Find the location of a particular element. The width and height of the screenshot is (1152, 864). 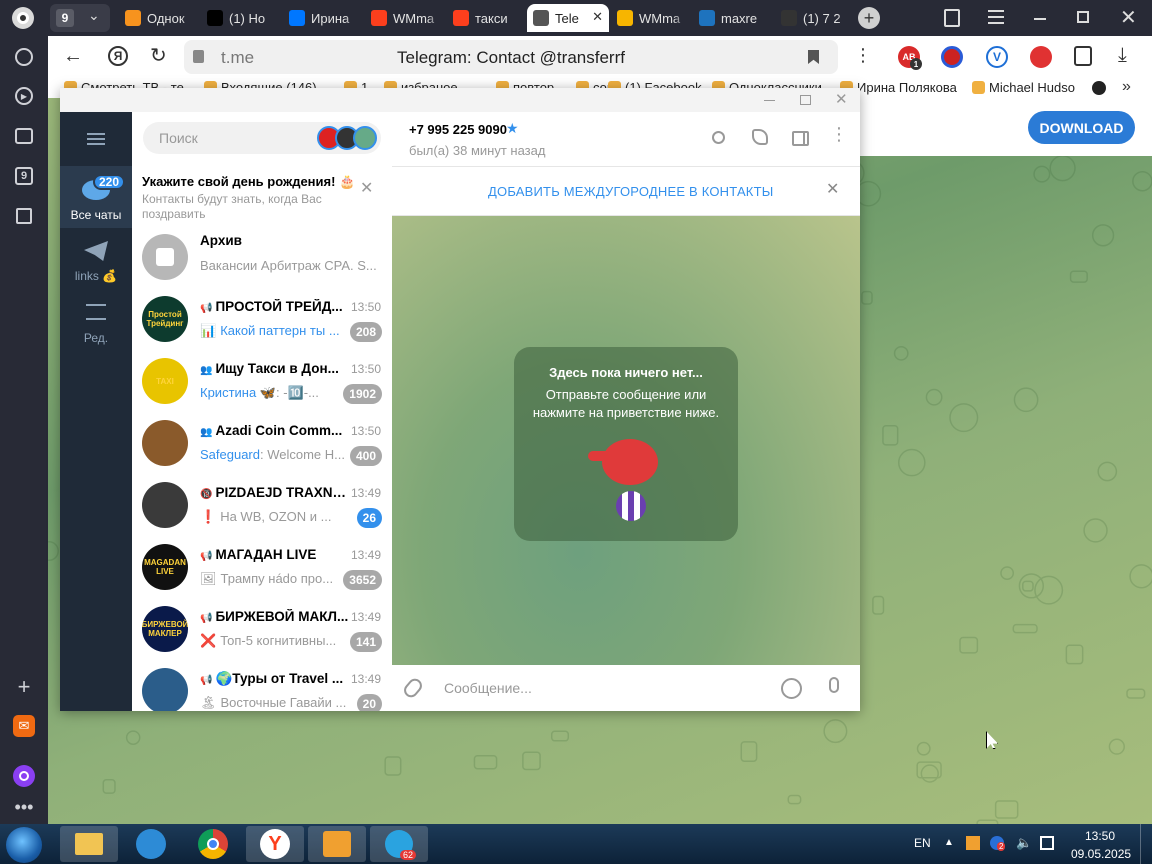

back-arrow-icon: ← is located at coordinates (73, 56).